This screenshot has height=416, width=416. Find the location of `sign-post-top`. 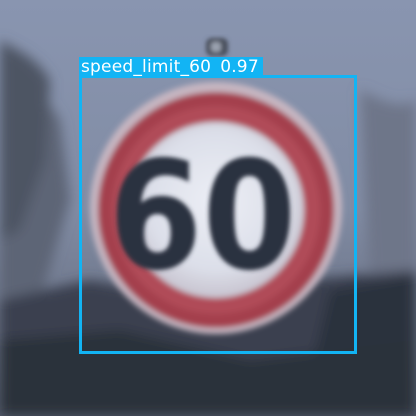

sign-post-top is located at coordinates (217, 47).